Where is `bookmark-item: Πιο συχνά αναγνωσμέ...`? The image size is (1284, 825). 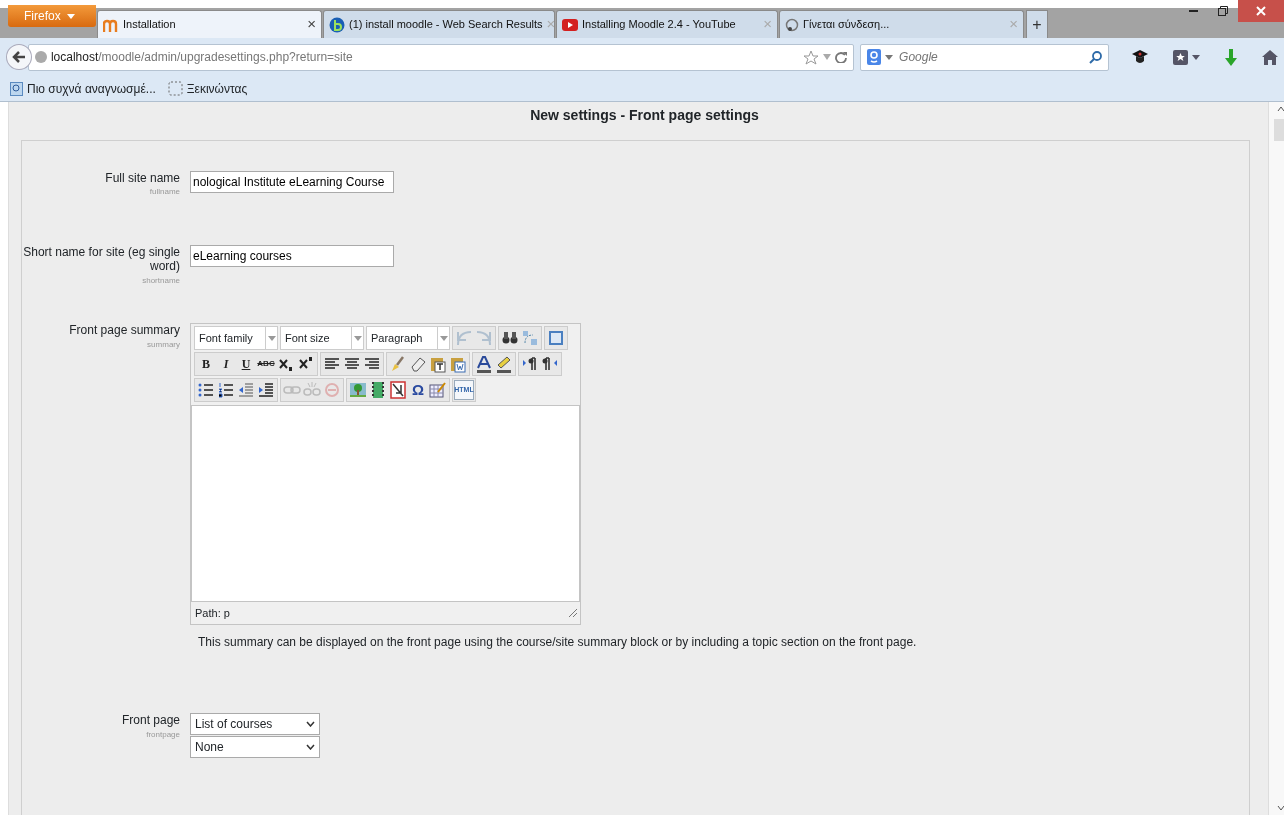
bookmark-item: Πιο συχνά αναγνωσμέ... is located at coordinates (83, 88).